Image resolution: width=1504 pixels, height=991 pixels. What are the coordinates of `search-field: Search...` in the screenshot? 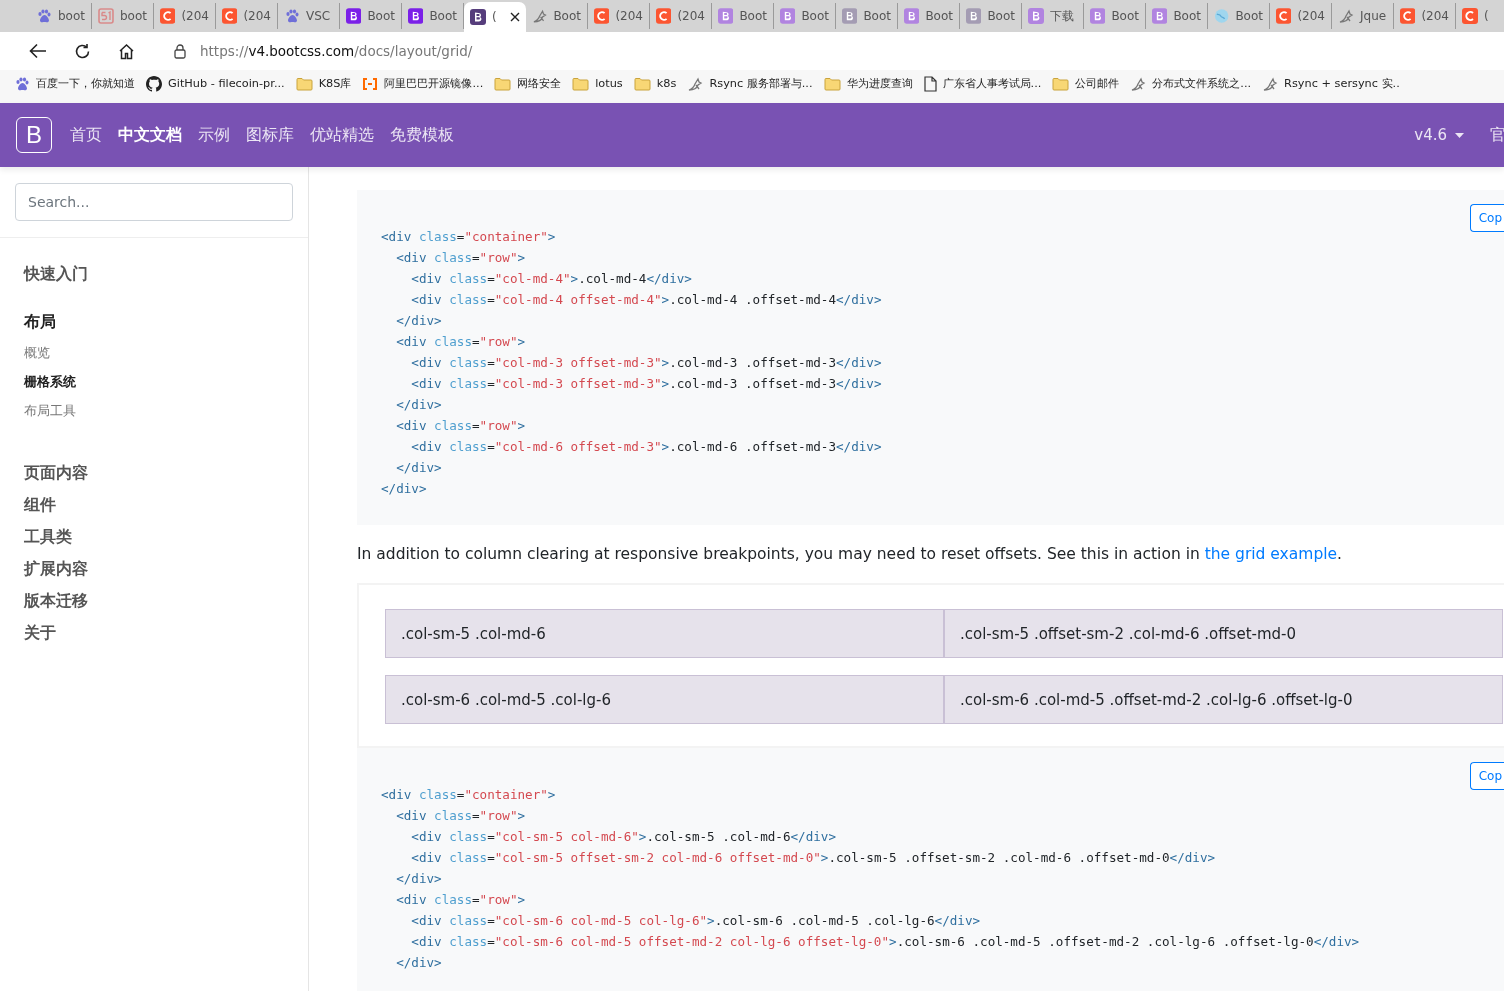 It's located at (154, 202).